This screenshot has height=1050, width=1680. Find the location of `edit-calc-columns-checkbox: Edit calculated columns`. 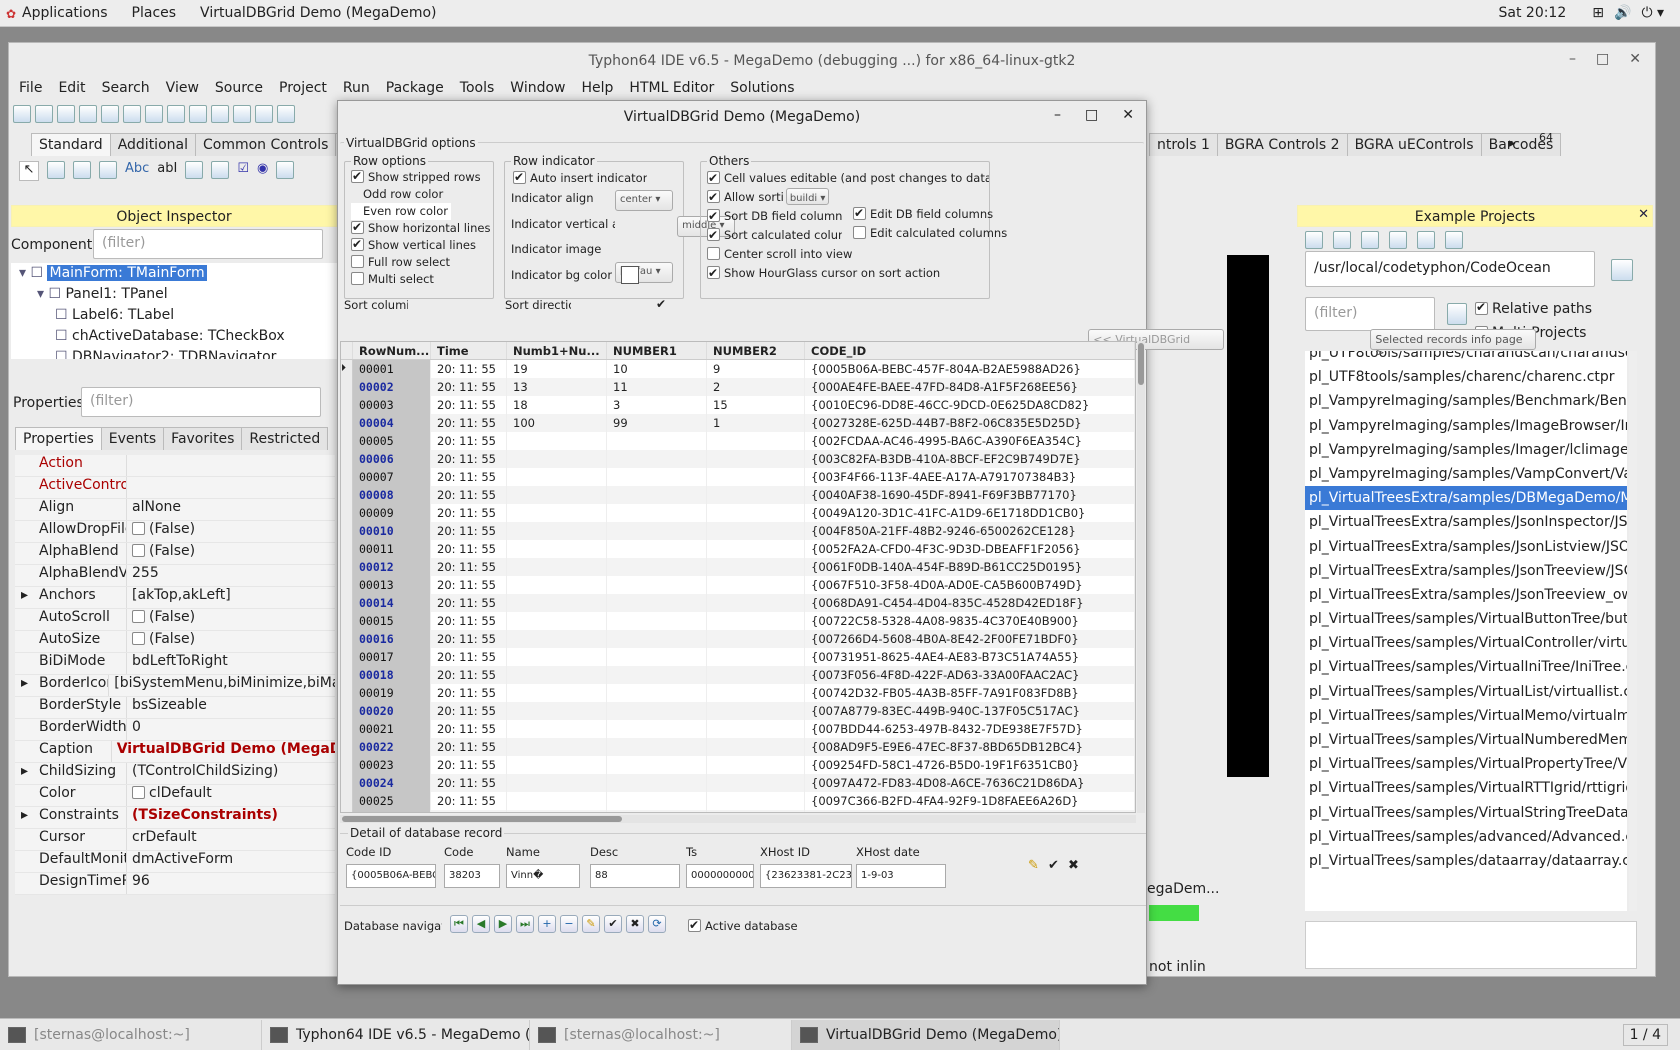

edit-calc-columns-checkbox: Edit calculated columns is located at coordinates (930, 233).